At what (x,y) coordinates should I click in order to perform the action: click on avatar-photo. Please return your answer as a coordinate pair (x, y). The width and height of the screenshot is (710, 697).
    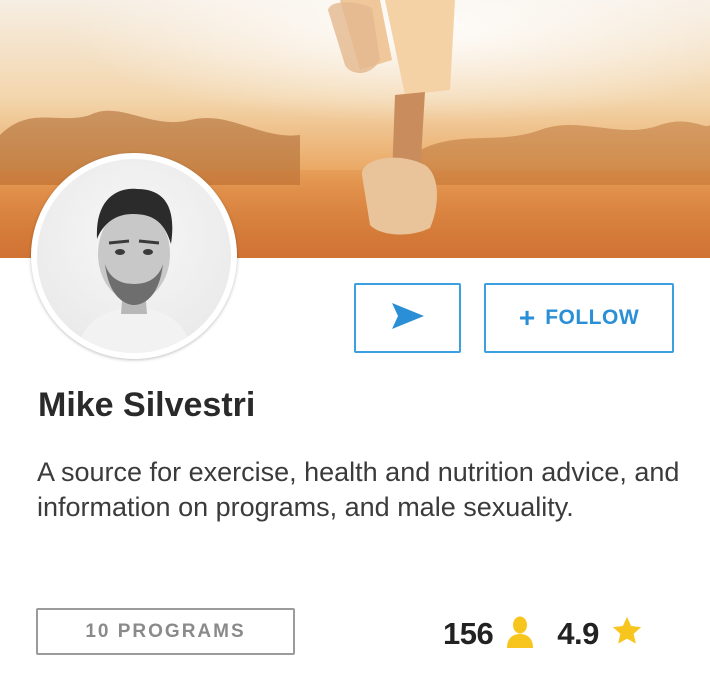
    Looking at the image, I should click on (134, 256).